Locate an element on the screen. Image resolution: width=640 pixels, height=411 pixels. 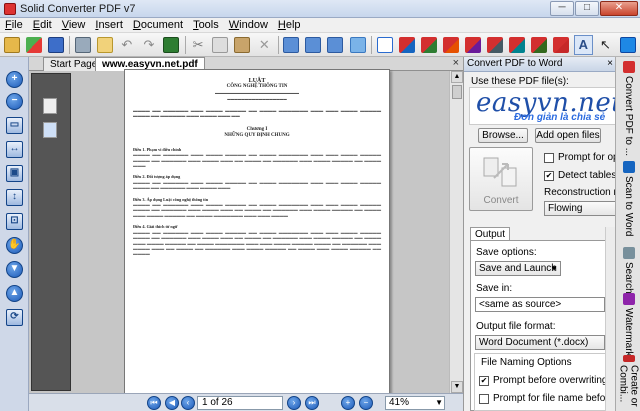
menu-file: File is located at coordinates (14, 25).